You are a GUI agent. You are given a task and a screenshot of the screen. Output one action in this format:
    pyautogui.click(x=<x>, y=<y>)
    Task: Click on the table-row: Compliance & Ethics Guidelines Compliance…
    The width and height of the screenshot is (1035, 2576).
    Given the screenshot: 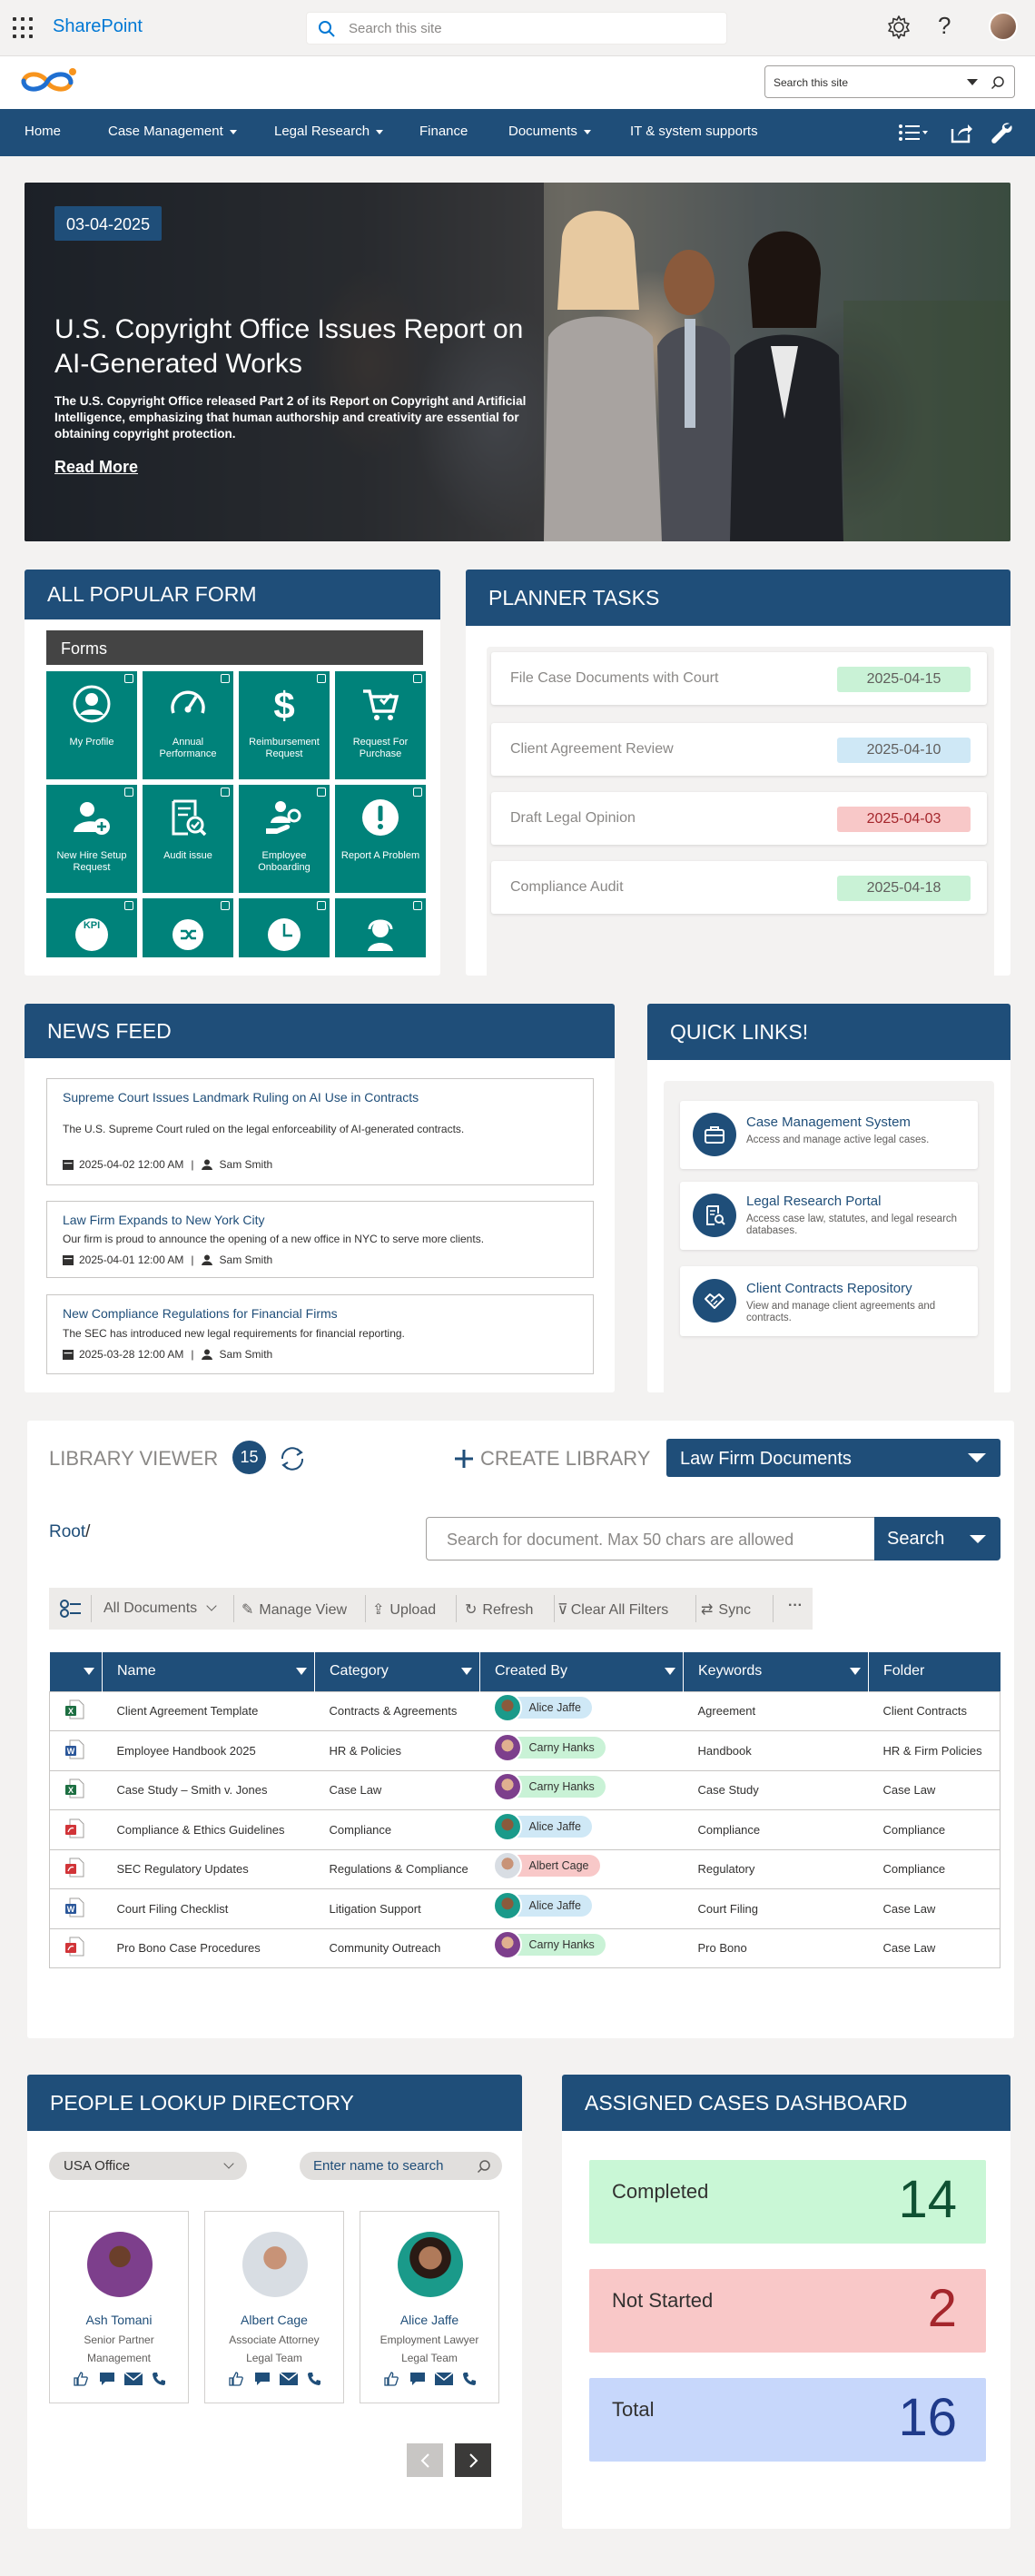 What is the action you would take?
    pyautogui.click(x=524, y=1829)
    